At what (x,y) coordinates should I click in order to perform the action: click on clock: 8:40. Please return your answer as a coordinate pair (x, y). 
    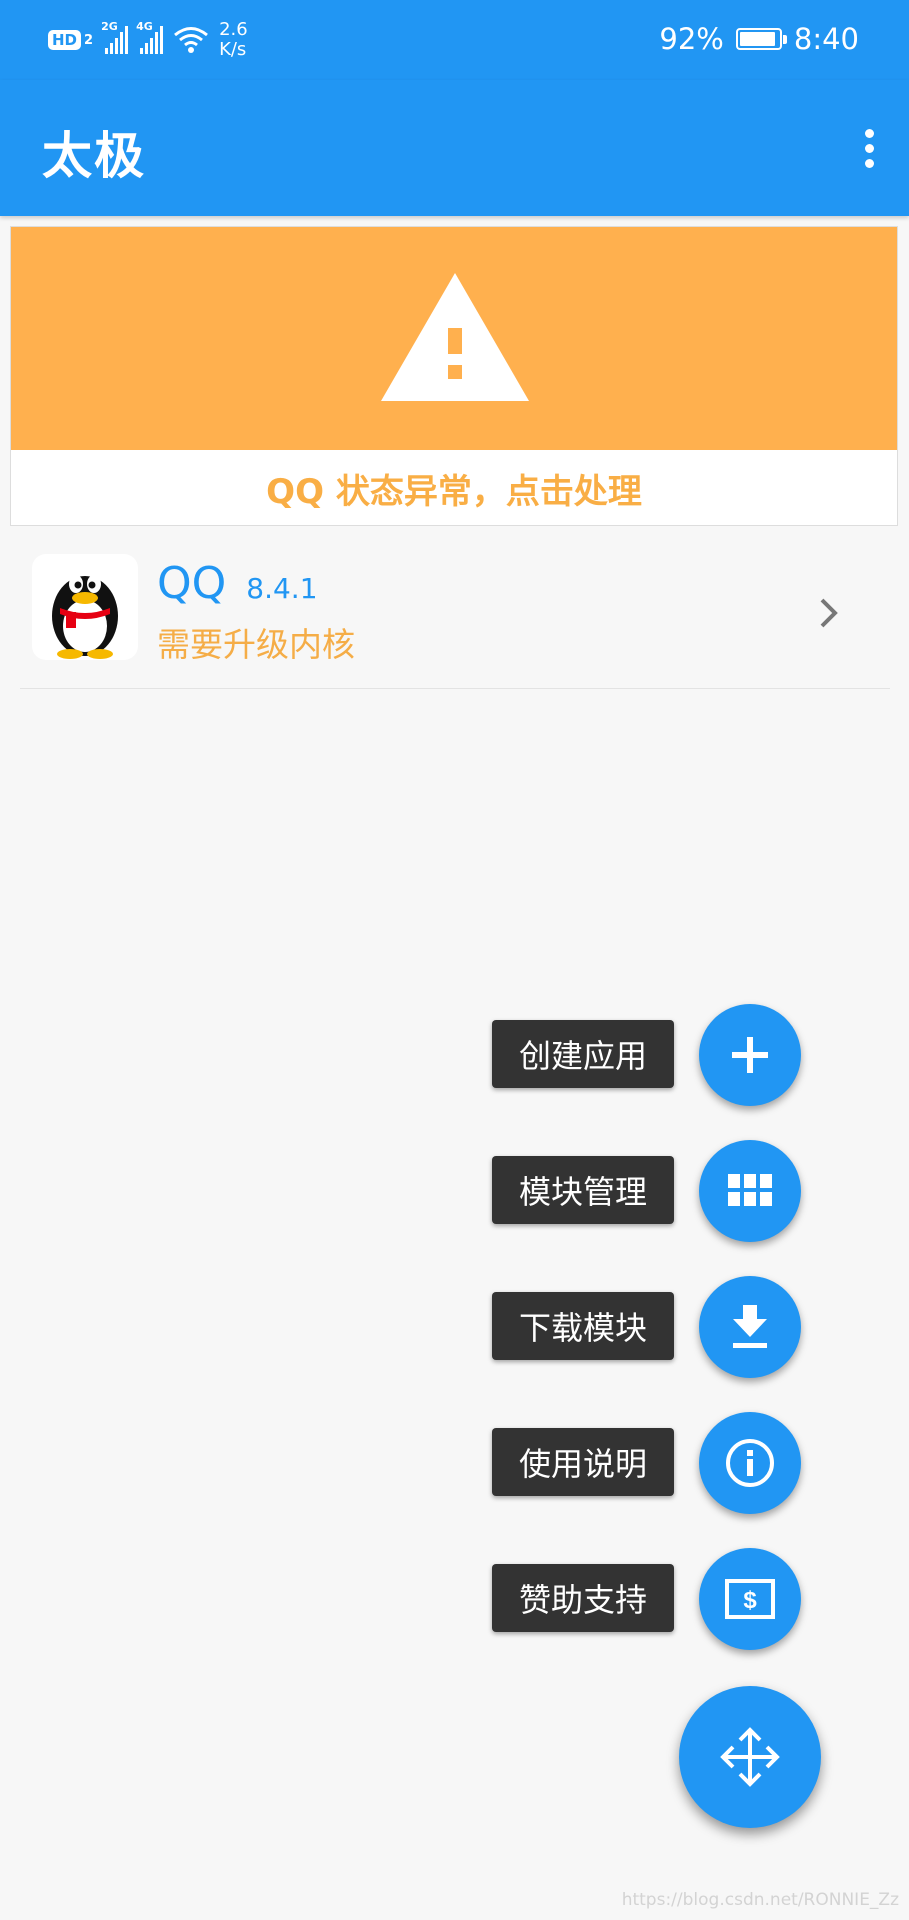
    Looking at the image, I should click on (826, 39).